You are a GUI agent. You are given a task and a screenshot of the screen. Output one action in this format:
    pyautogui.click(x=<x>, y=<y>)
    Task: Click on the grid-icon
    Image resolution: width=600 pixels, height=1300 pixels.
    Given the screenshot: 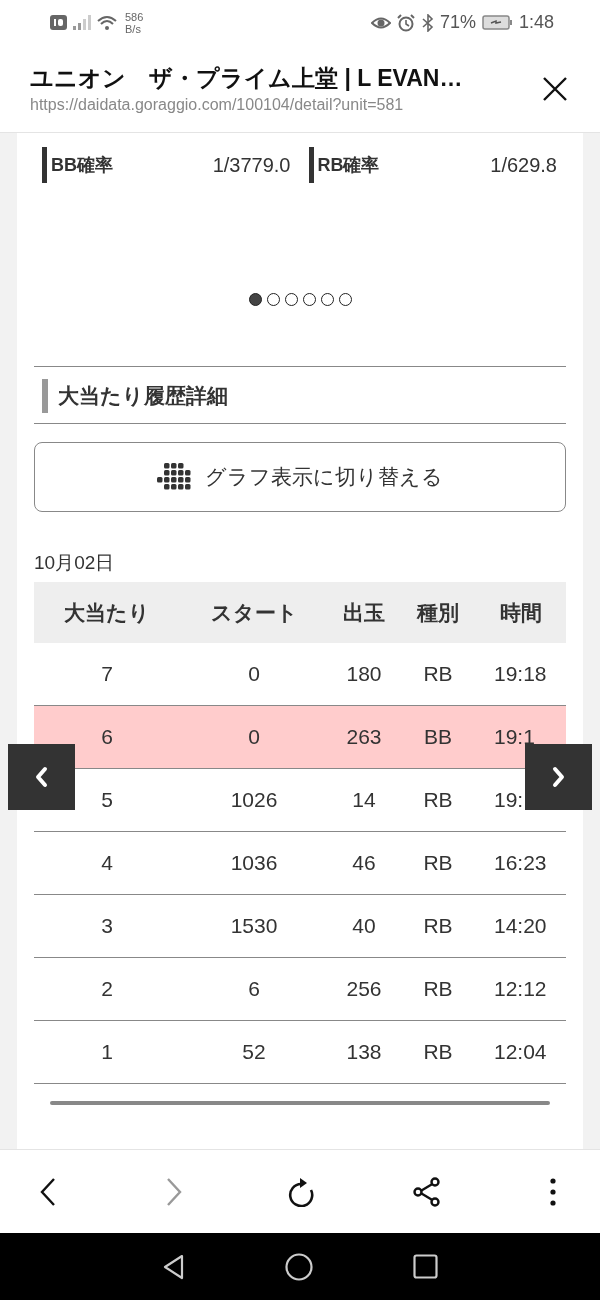 What is the action you would take?
    pyautogui.click(x=174, y=477)
    